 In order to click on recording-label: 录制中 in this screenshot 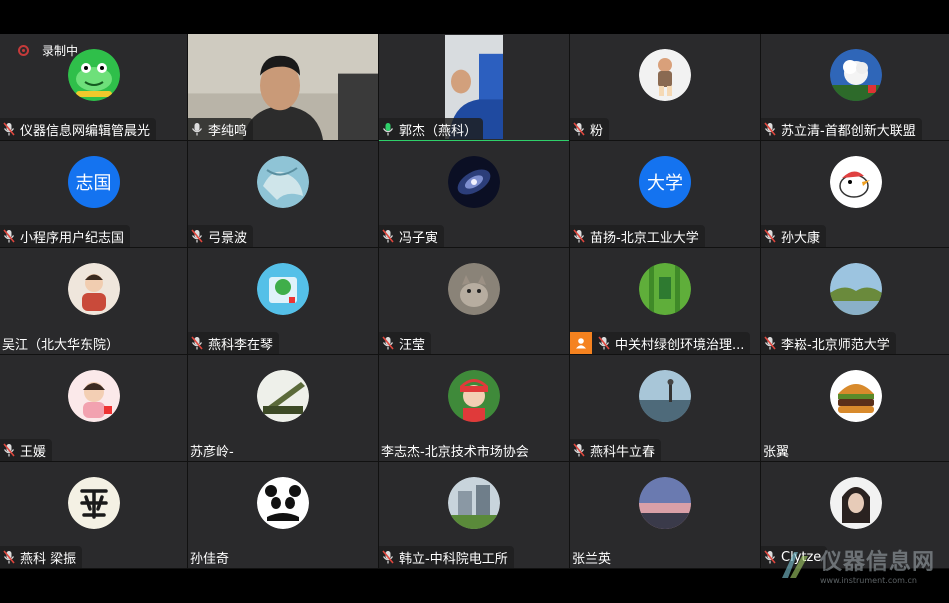, I will do `click(60, 51)`.